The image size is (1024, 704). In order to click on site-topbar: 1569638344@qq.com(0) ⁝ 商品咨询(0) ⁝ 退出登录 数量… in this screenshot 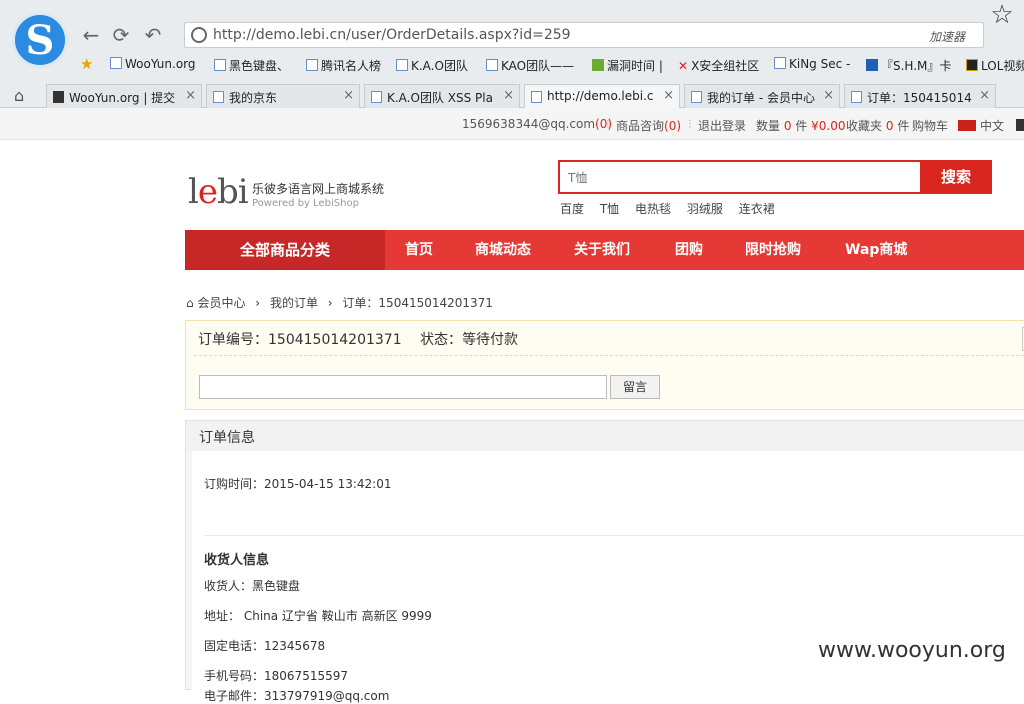, I will do `click(512, 124)`.